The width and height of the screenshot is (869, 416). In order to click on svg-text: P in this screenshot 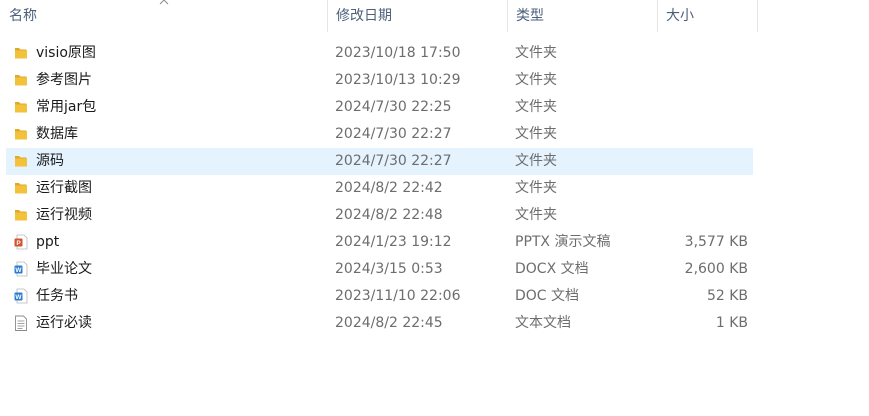, I will do `click(18, 243)`.